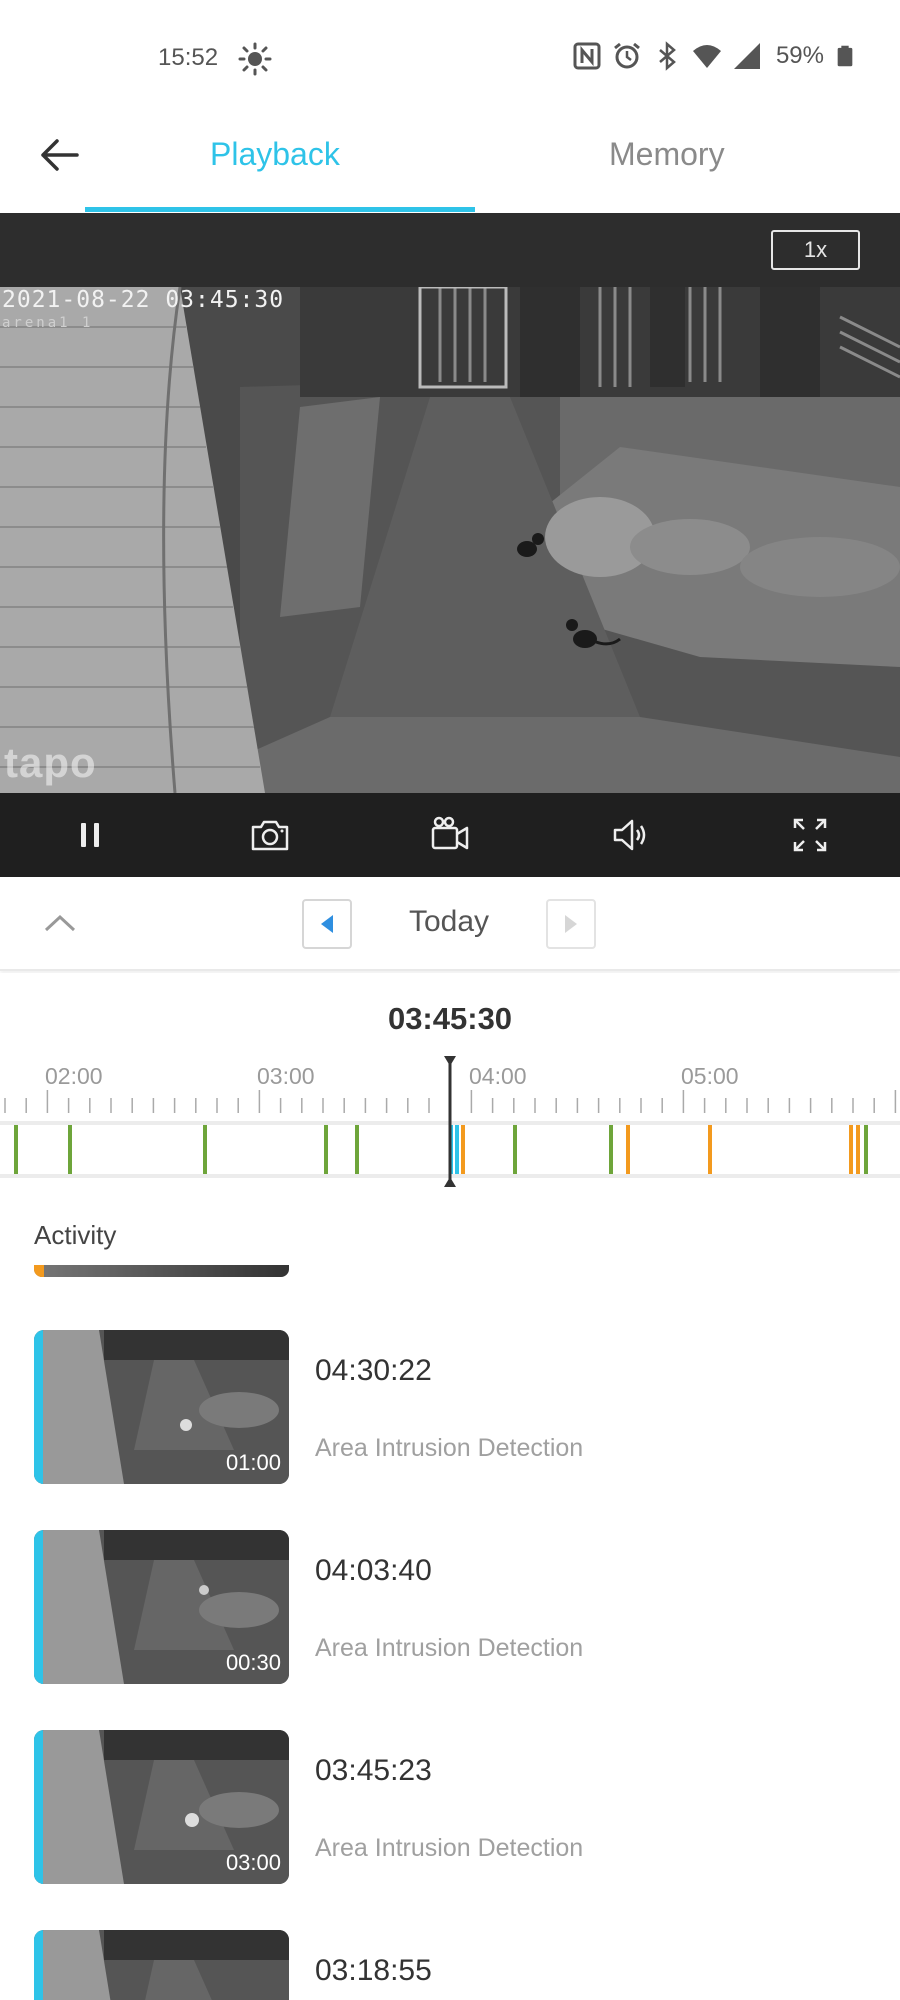 This screenshot has width=900, height=2000. I want to click on snapshot-button, so click(270, 835).